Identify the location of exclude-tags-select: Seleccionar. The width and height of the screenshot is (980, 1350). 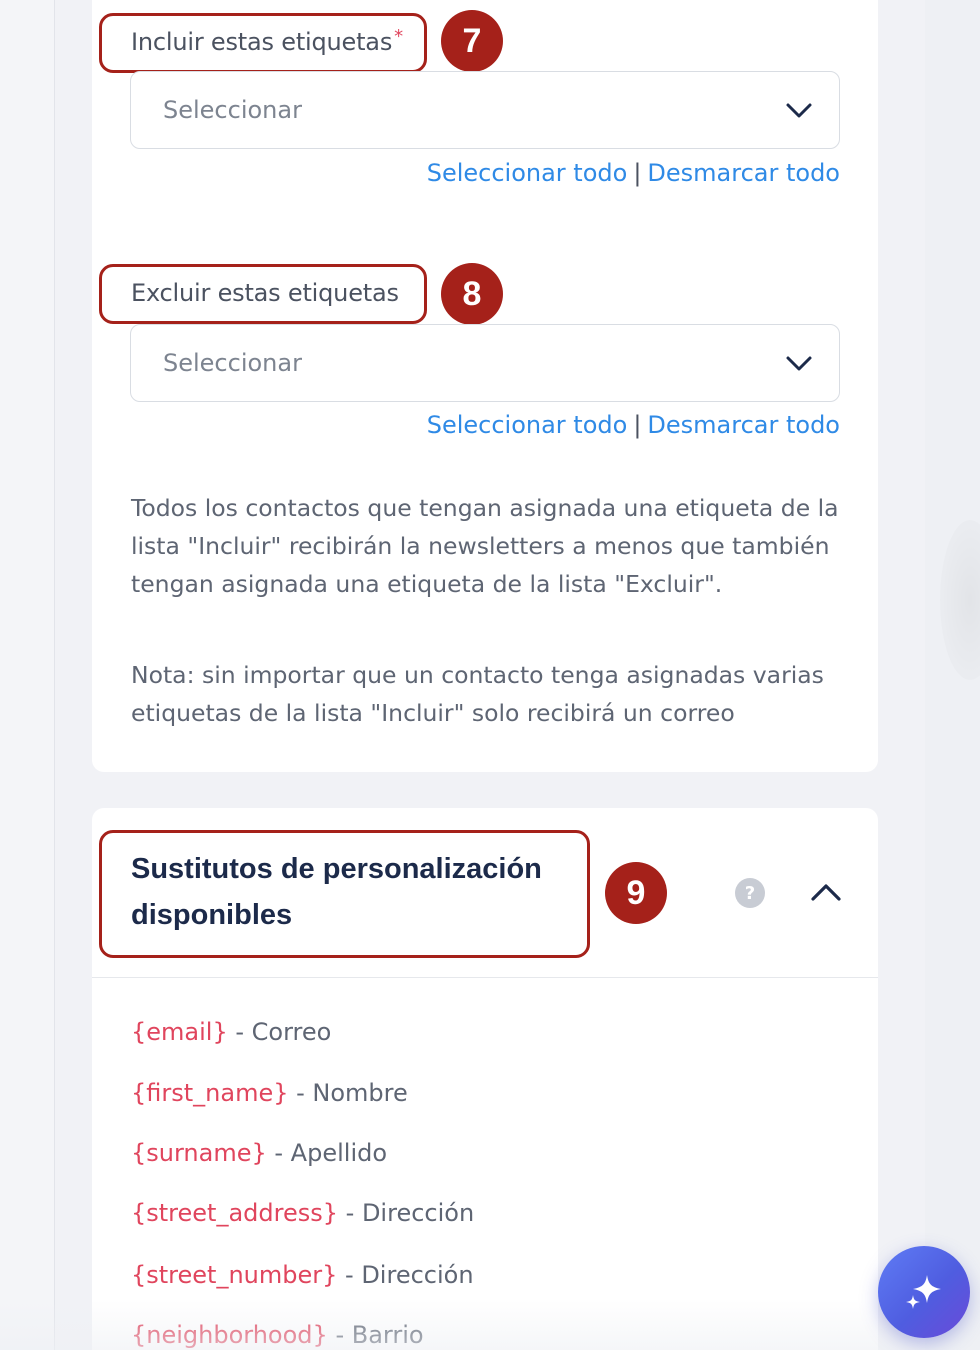
(485, 363).